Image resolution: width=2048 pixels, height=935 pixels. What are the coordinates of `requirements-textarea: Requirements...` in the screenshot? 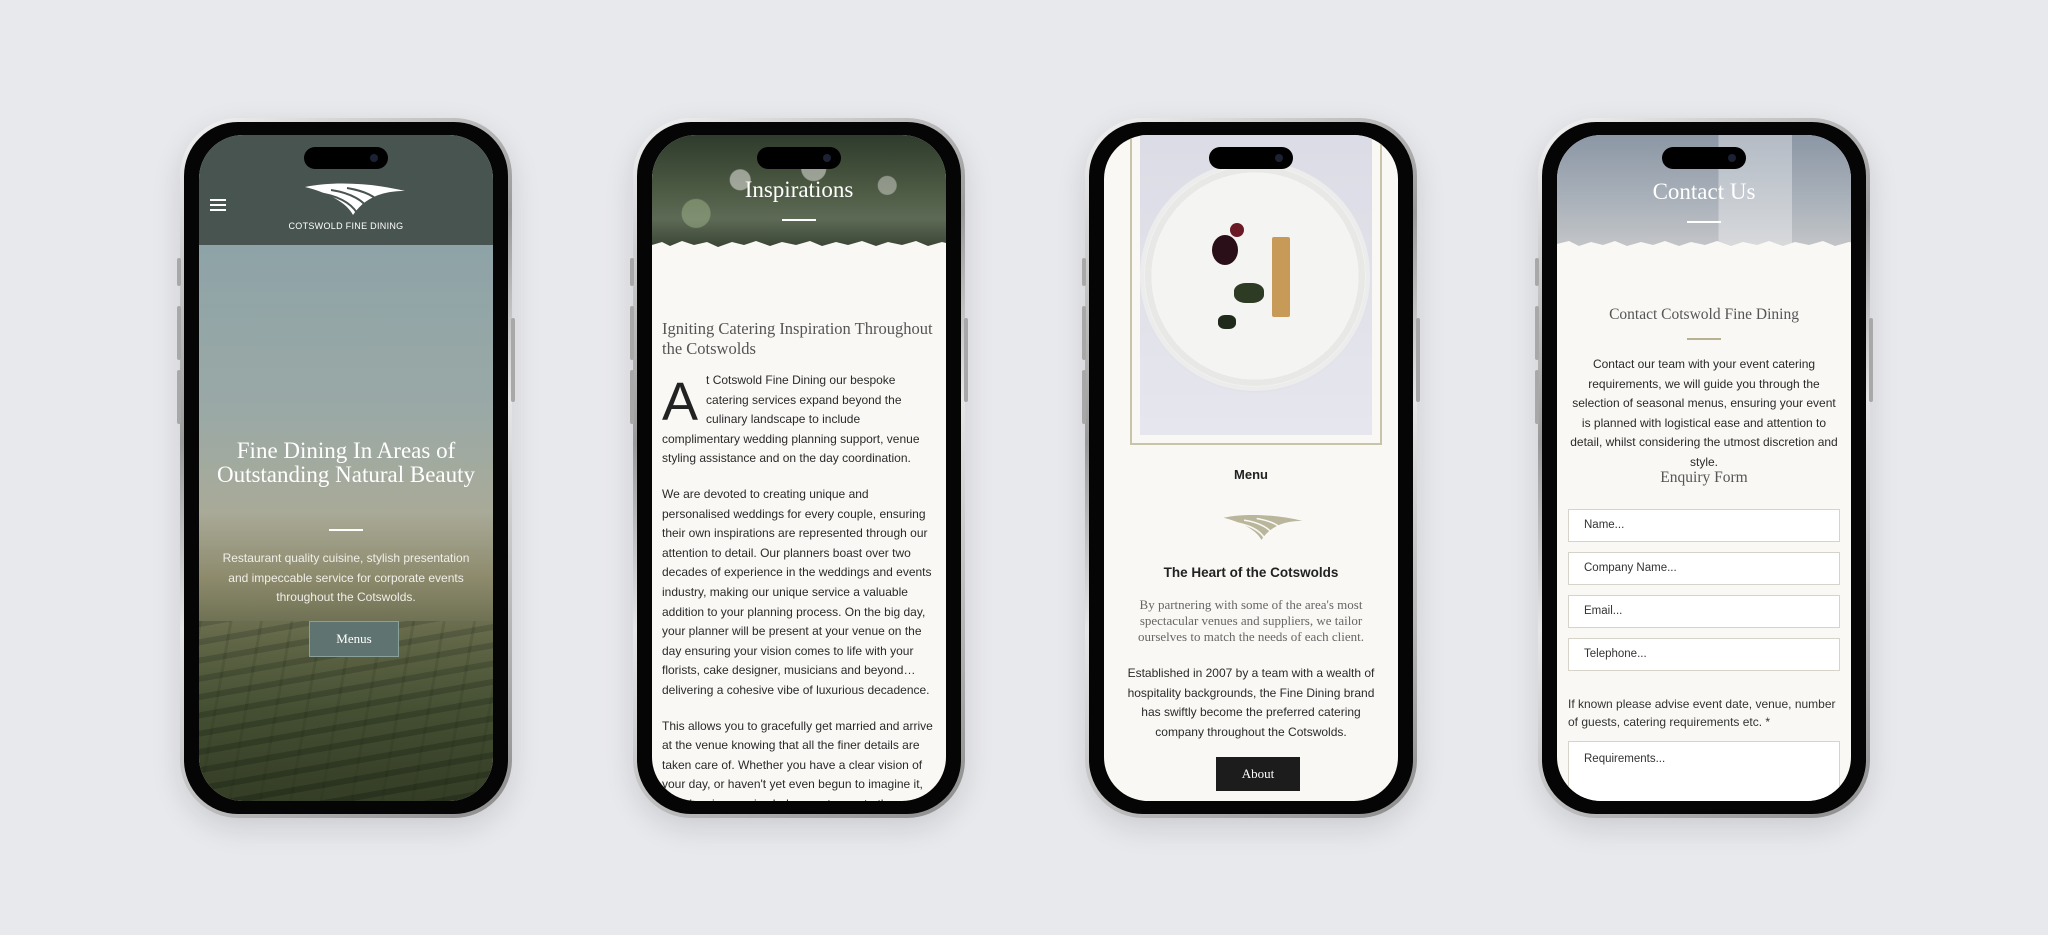 It's located at (1704, 771).